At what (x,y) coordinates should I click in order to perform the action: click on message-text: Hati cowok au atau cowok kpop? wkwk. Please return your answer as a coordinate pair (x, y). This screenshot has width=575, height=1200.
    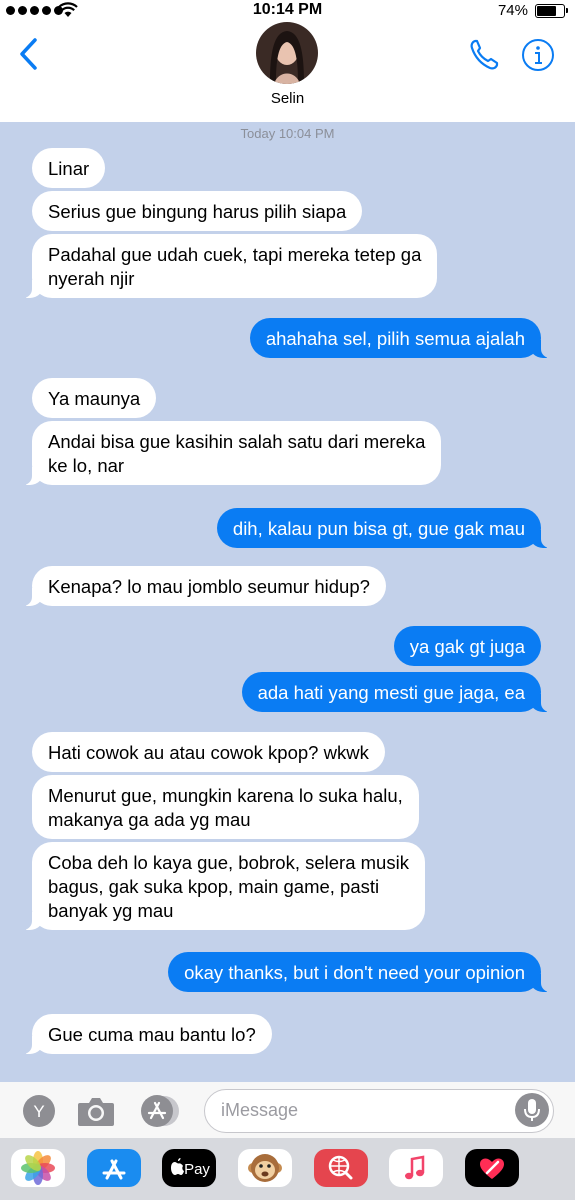
    Looking at the image, I should click on (208, 752).